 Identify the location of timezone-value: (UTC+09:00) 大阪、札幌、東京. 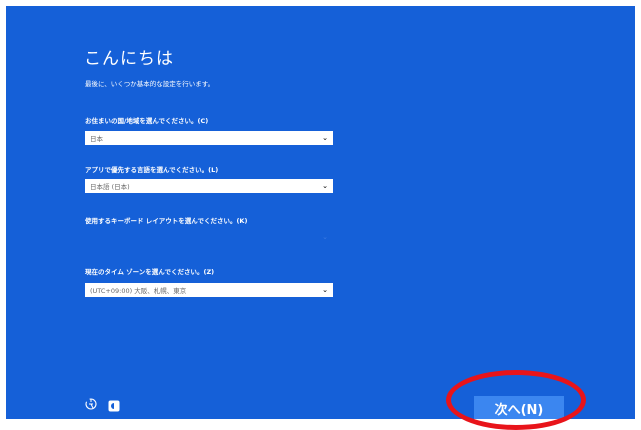
(138, 291).